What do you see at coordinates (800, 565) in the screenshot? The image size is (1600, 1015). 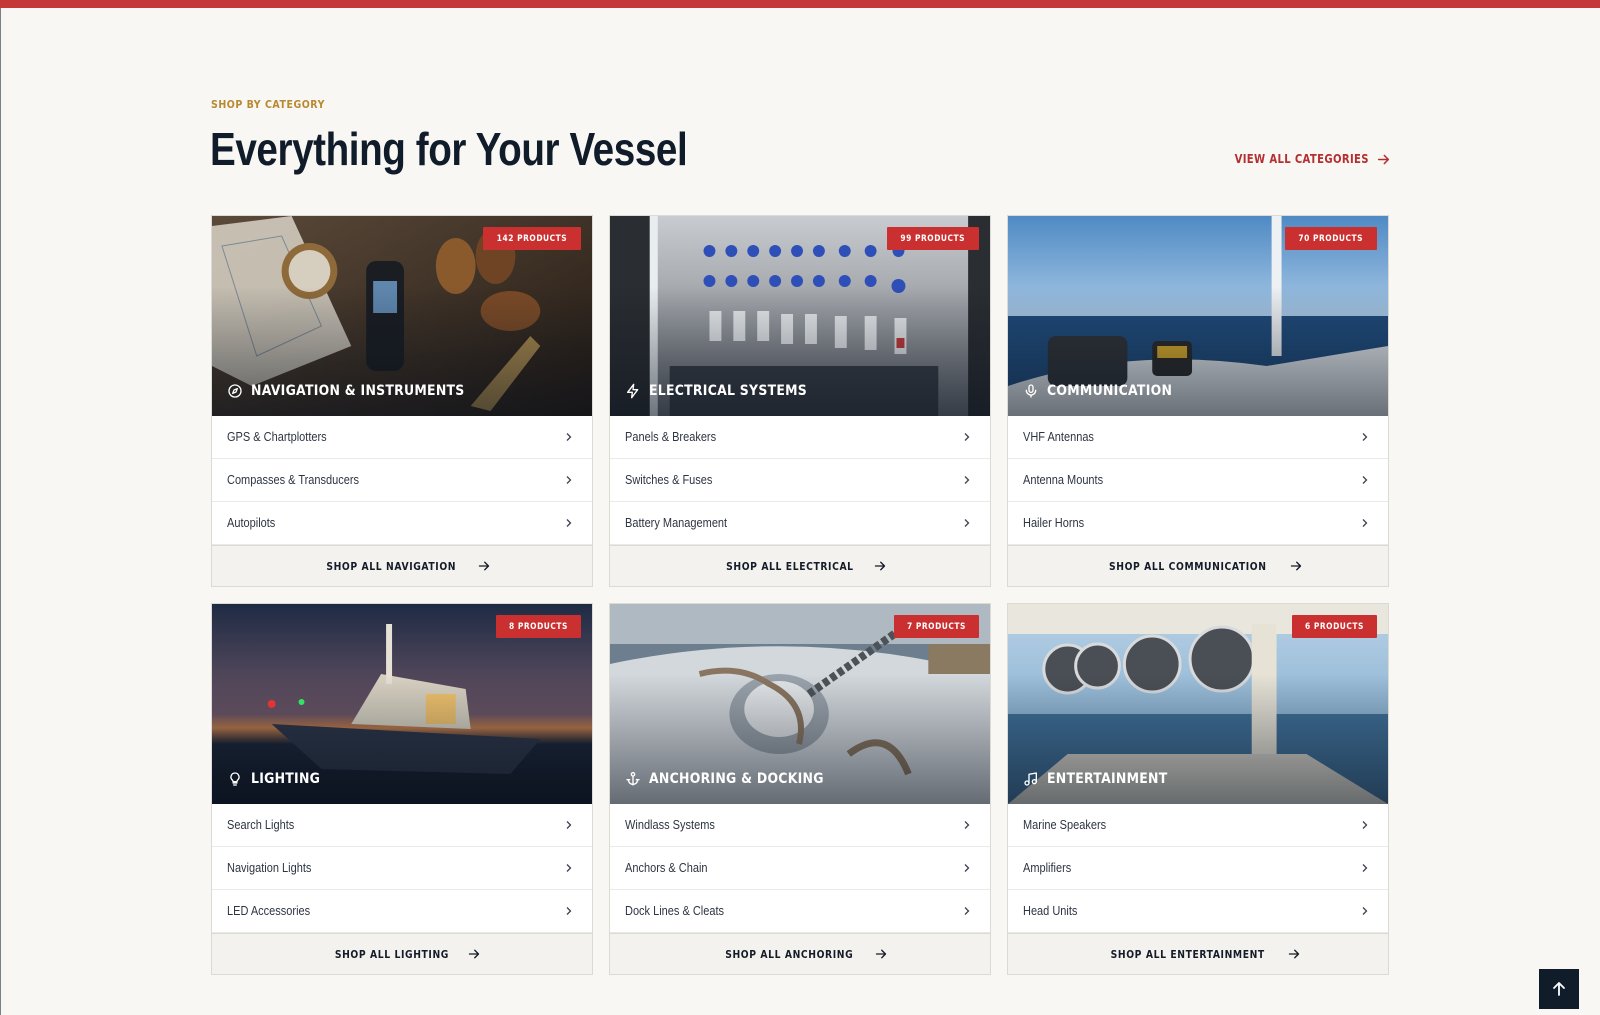 I see `shop-all-electrical-button: SHOP ALL ELECTRICAL` at bounding box center [800, 565].